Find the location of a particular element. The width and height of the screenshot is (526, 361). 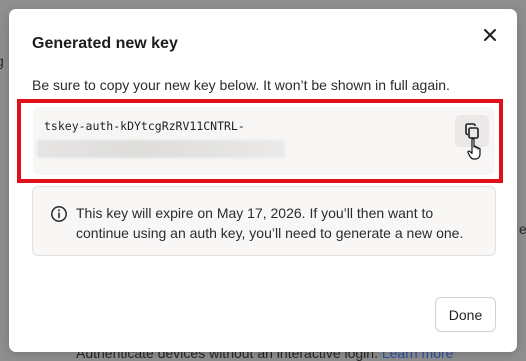

background-text-fragment: g is located at coordinates (2, 61).